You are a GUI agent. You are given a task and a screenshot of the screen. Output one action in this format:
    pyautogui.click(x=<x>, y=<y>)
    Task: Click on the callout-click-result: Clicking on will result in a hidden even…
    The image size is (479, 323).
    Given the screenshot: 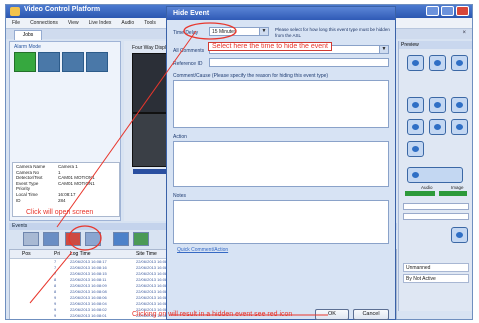 What is the action you would take?
    pyautogui.click(x=212, y=314)
    